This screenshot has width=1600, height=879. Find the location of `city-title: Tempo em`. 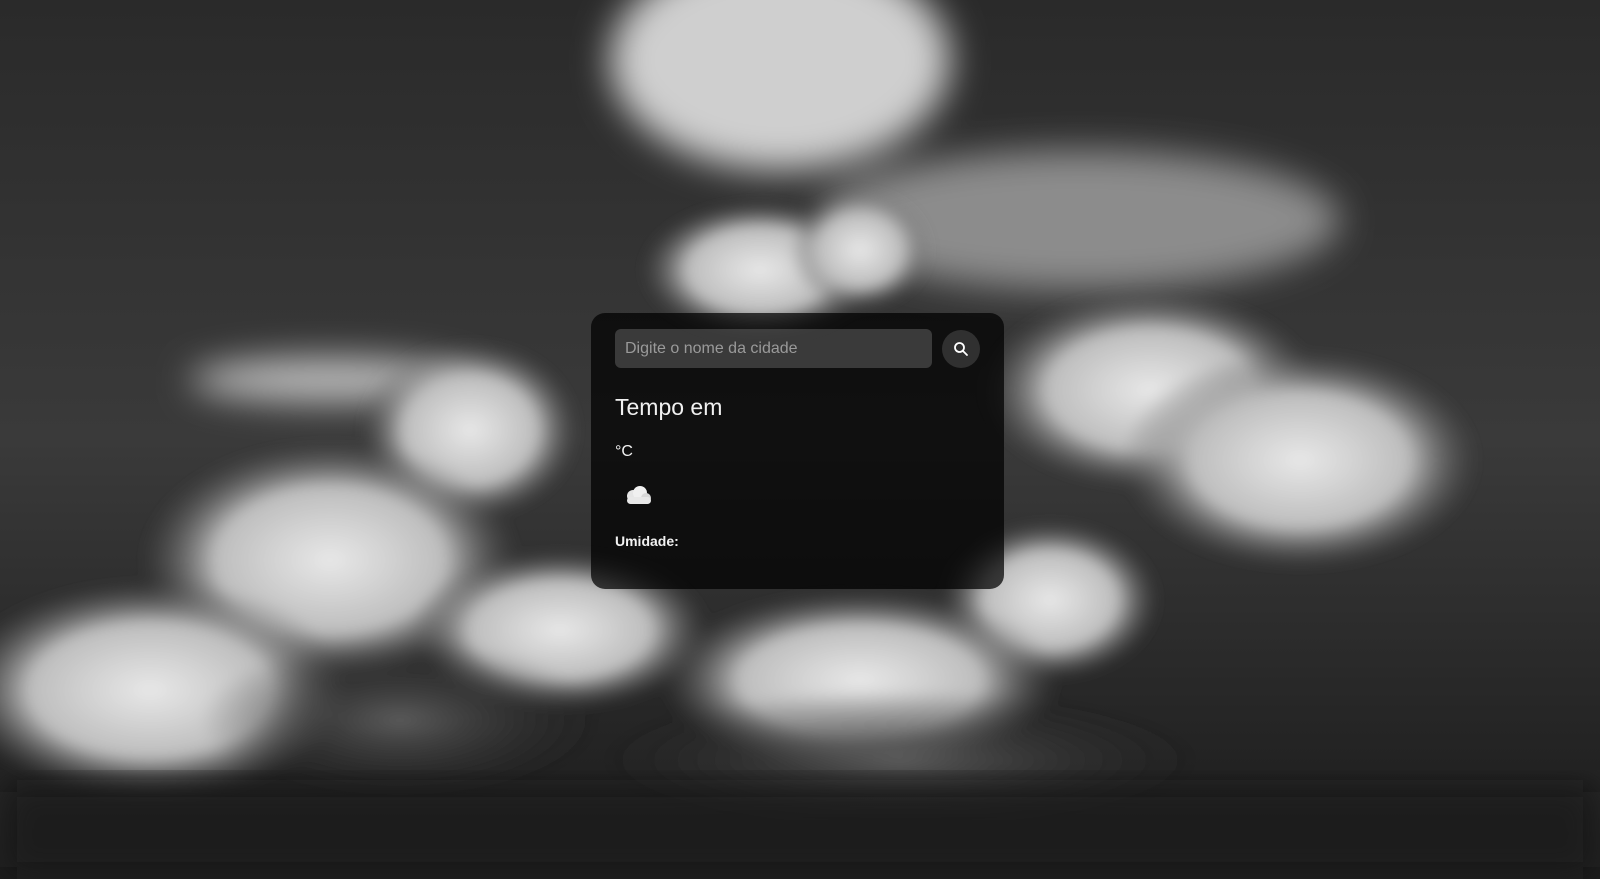

city-title: Tempo em is located at coordinates (669, 407).